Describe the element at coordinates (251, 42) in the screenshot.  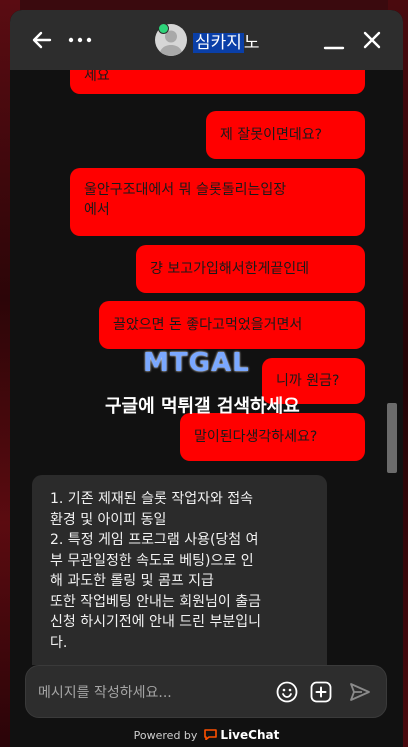
I see `agent-name-rest: 노` at that location.